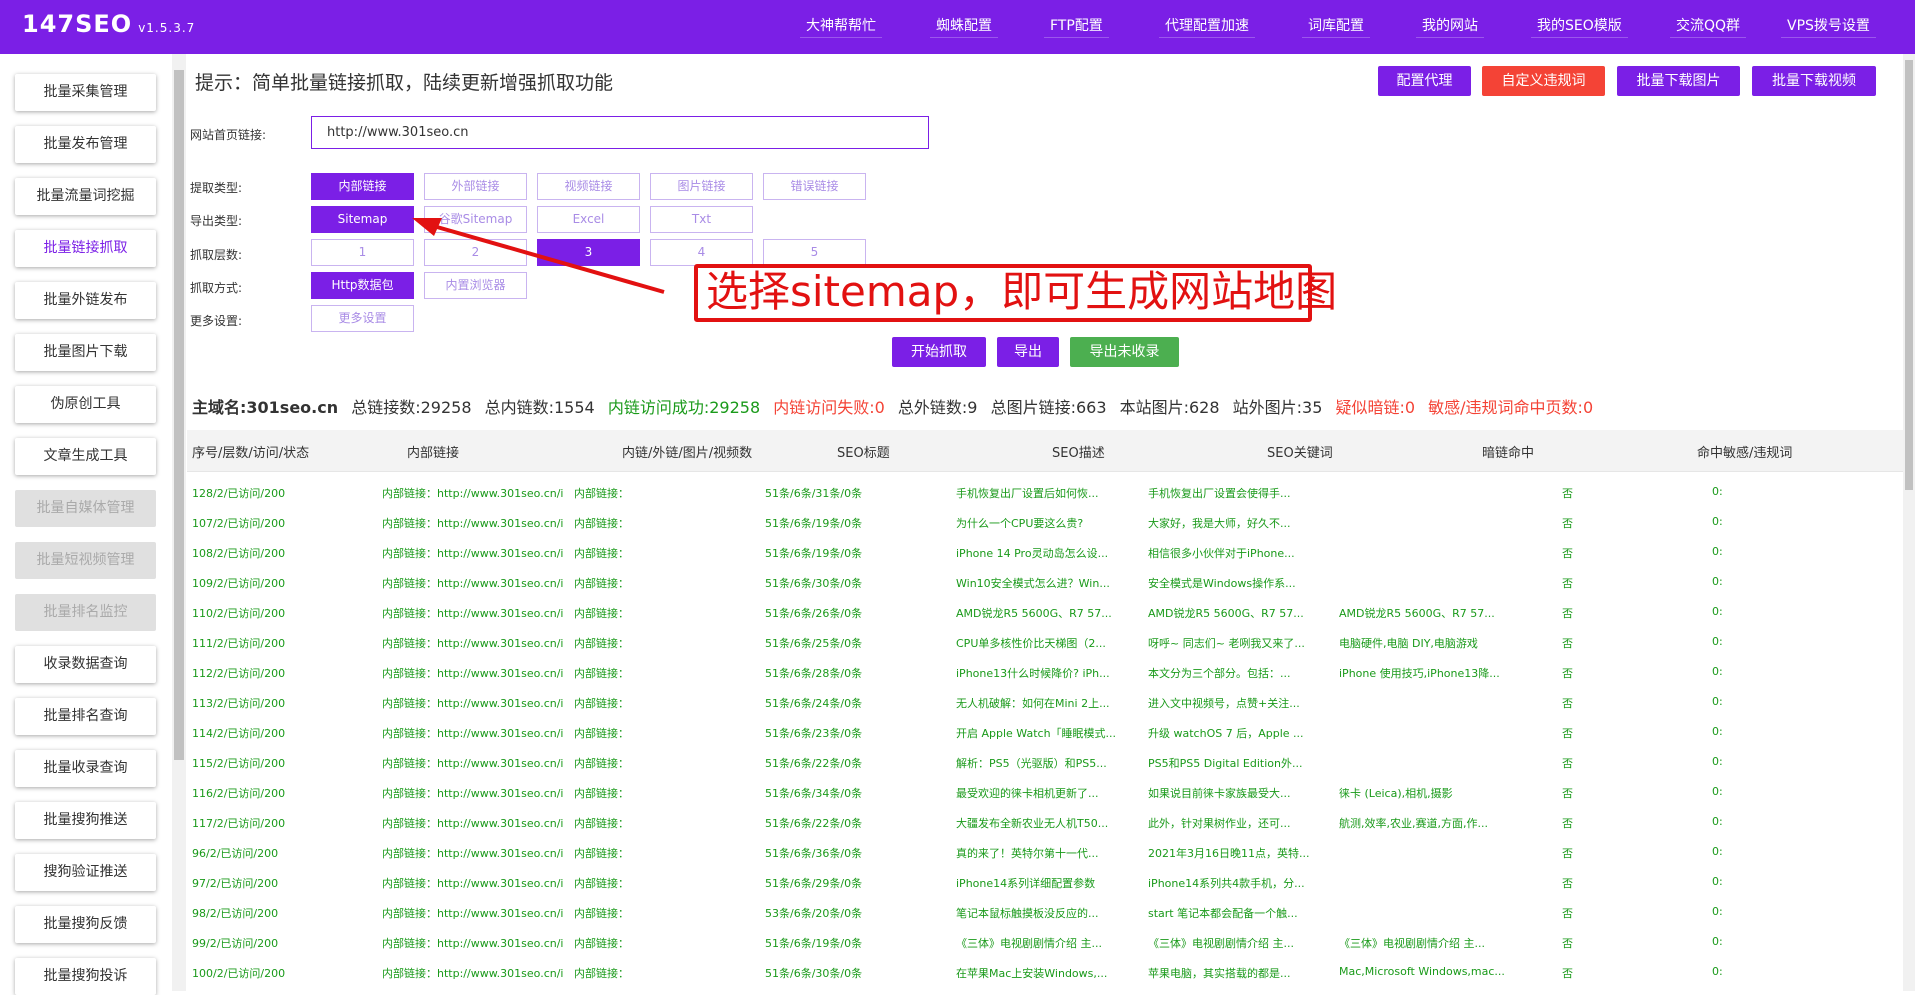 This screenshot has width=1915, height=995. What do you see at coordinates (85, 196) in the screenshot?
I see `sidebar-item: 批量流量词挖掘` at bounding box center [85, 196].